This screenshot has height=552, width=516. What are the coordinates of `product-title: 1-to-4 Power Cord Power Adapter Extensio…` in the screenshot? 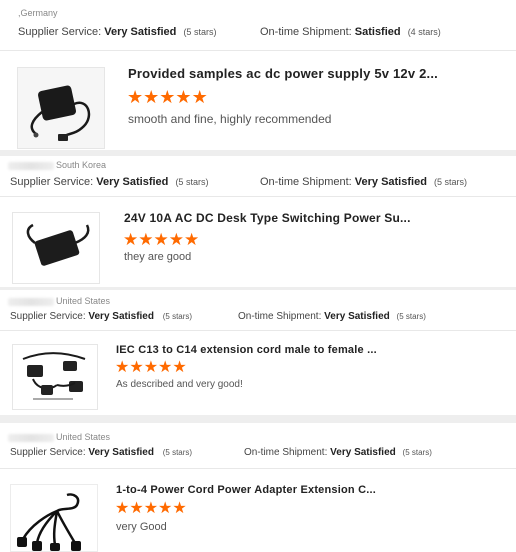 It's located at (246, 490).